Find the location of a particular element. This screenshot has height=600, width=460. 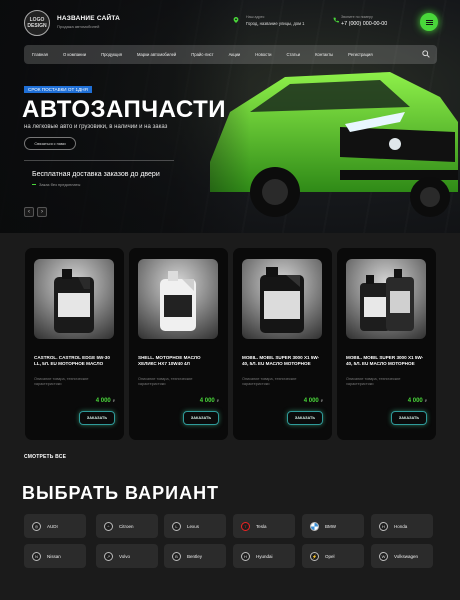

site-logo: LOGO DESIGN is located at coordinates (37, 23).